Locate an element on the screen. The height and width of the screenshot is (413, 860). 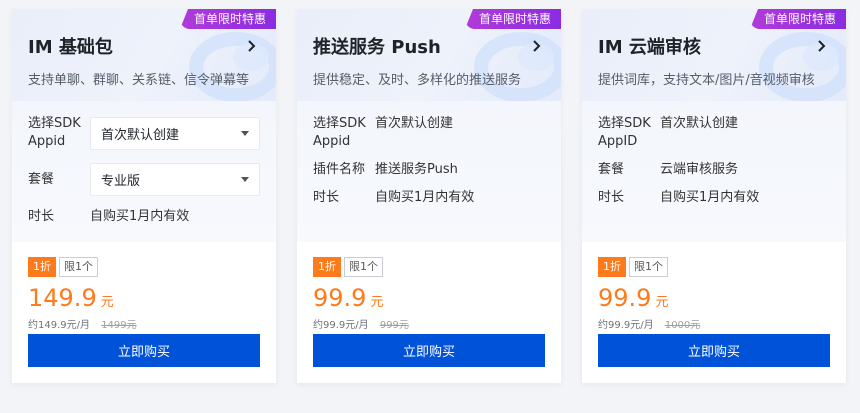
appid-select: 首次默认创建 is located at coordinates (175, 133).